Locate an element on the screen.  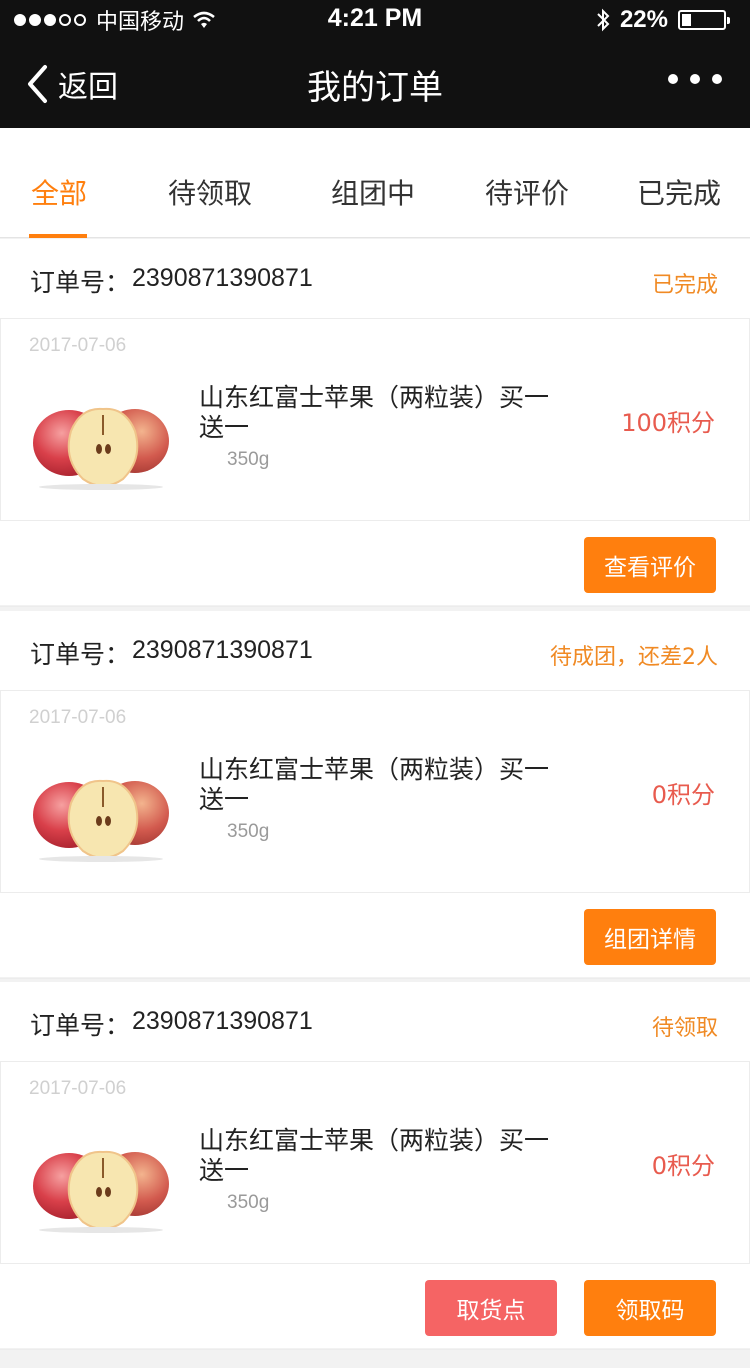
tab-pending-review: 待评价 is located at coordinates (527, 192).